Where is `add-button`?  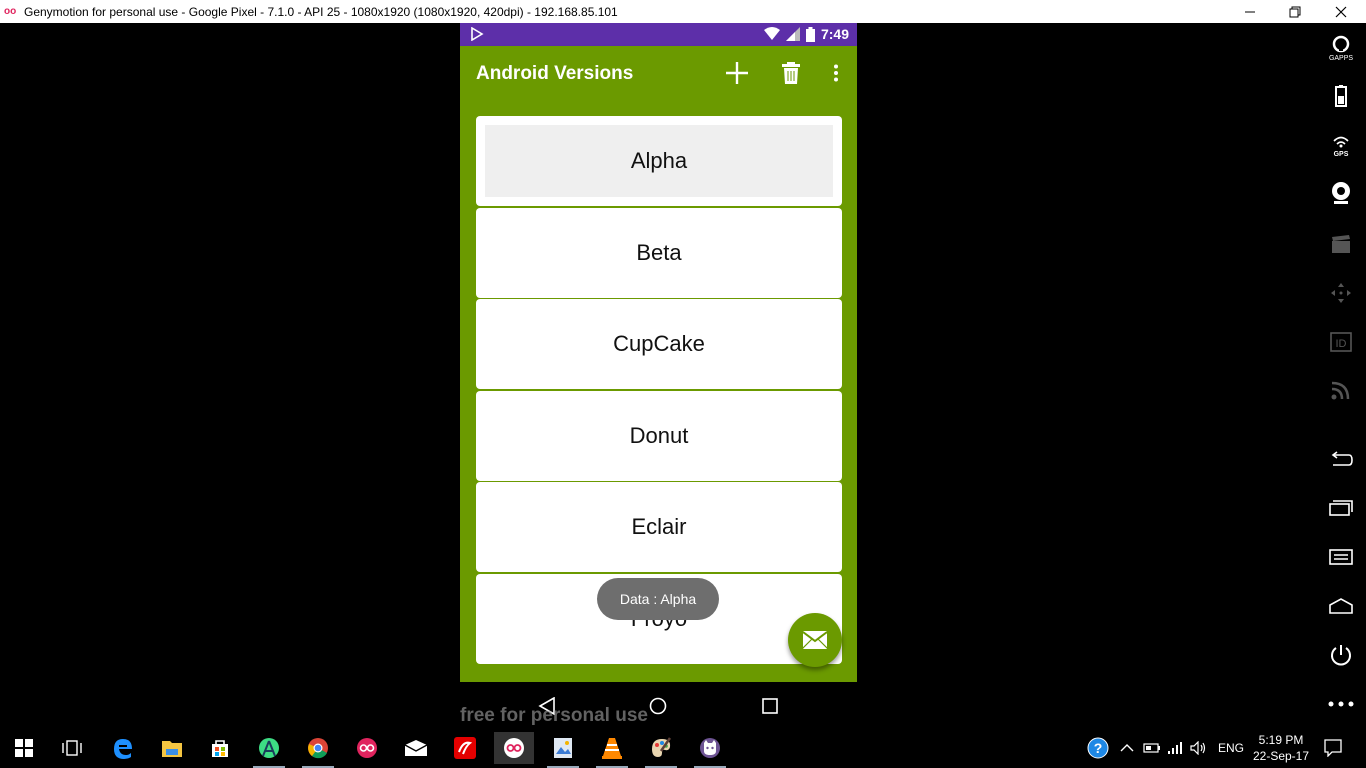
add-button is located at coordinates (737, 73).